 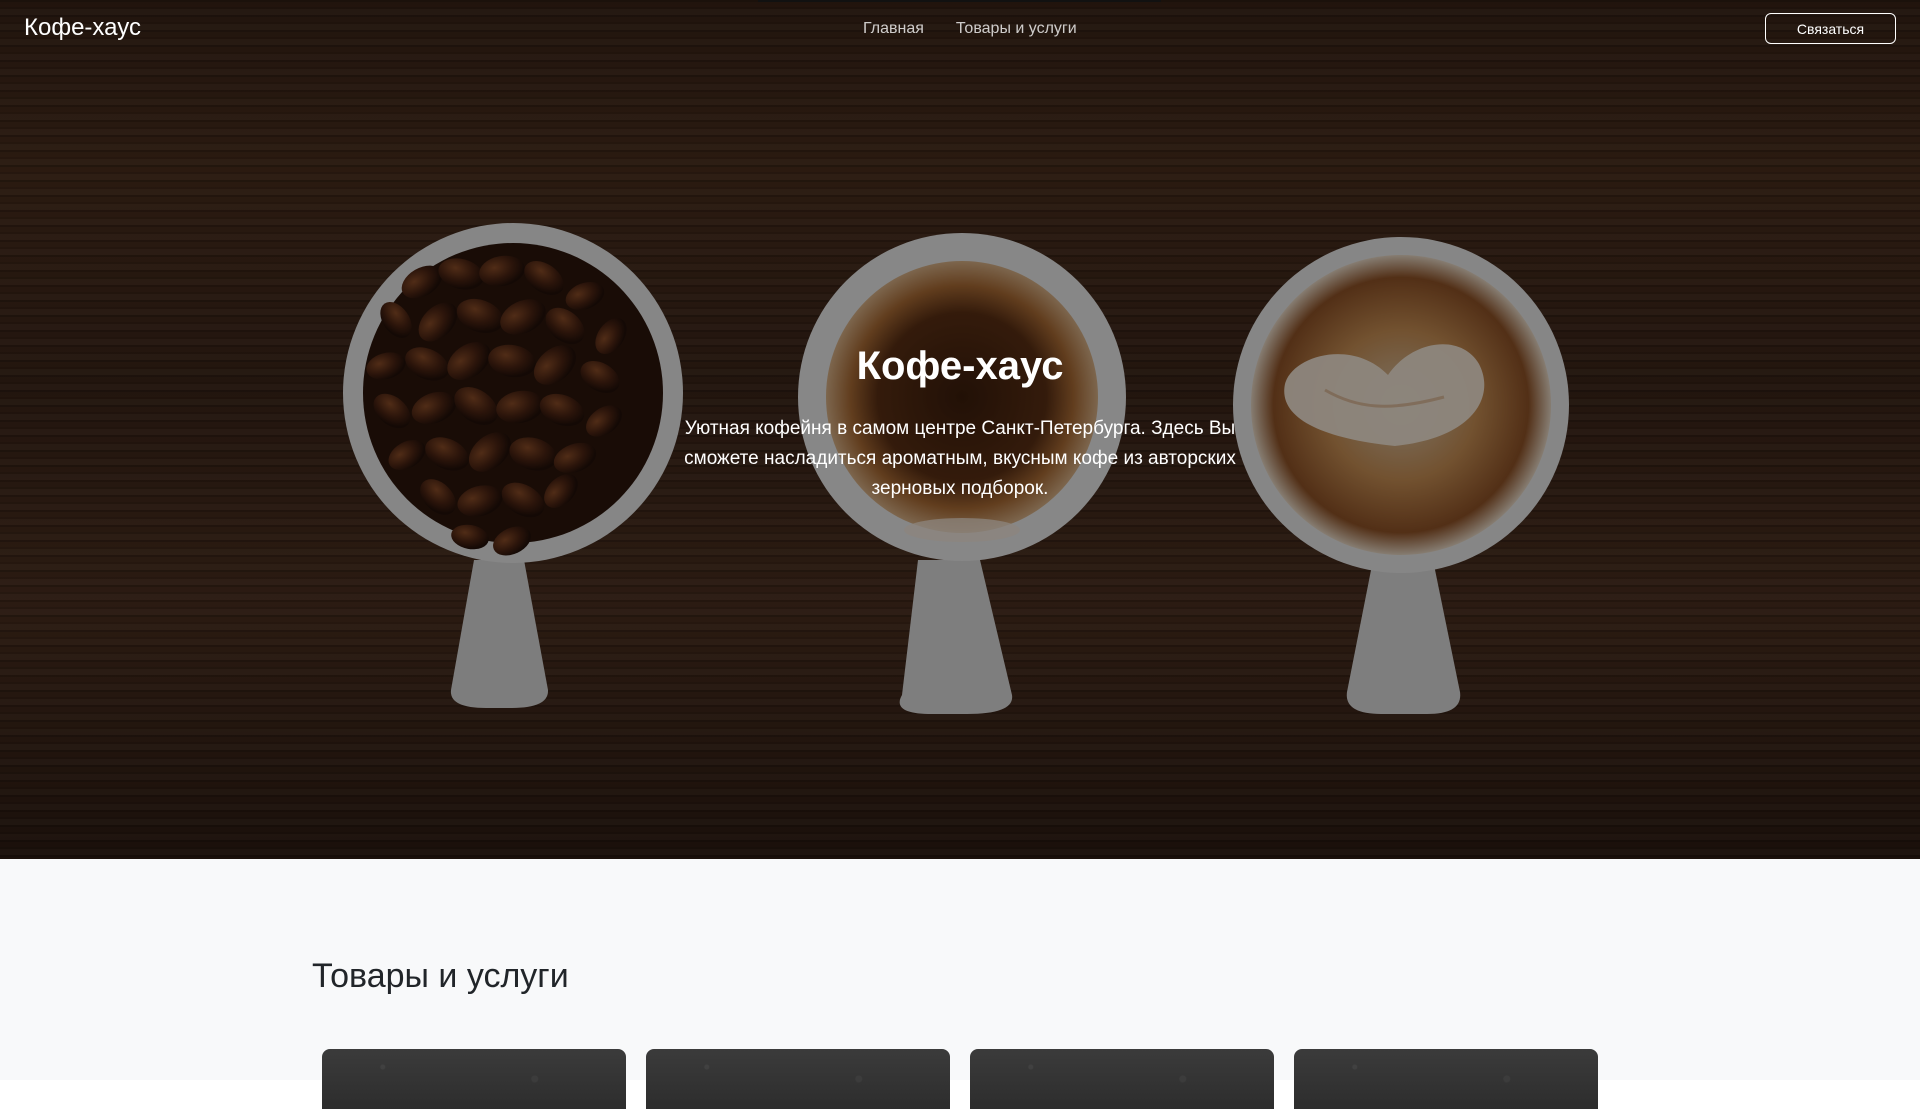 I want to click on main-navigation: Главная Товары и услуги, so click(x=970, y=29).